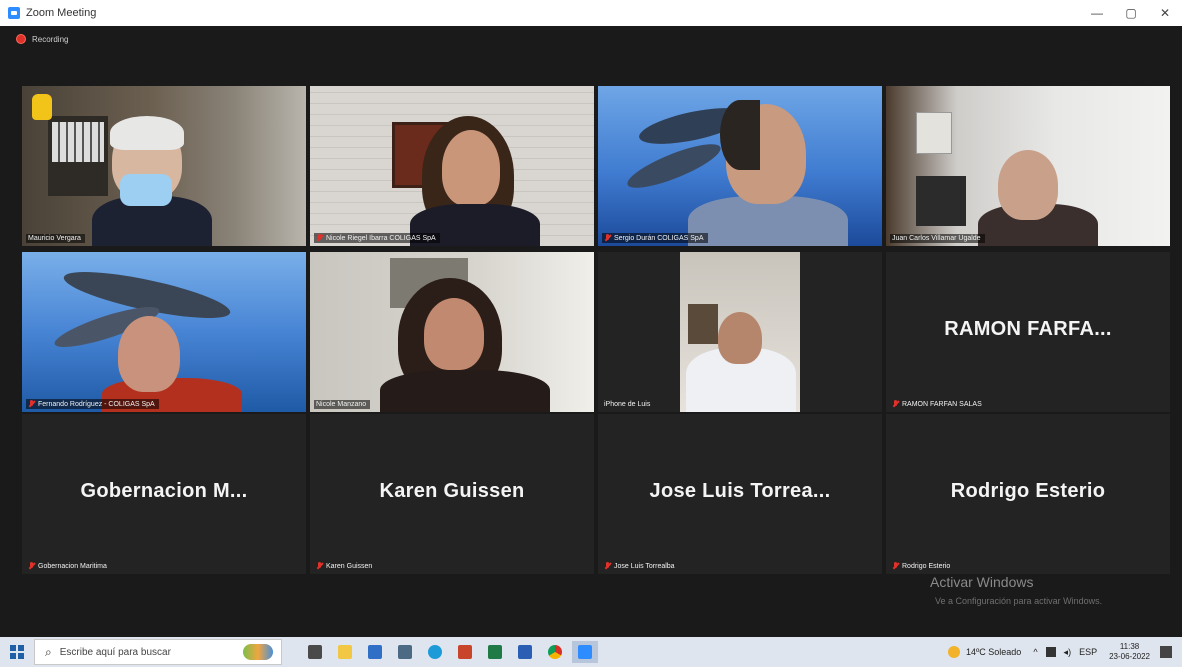  I want to click on video-tile-juan-carlos: Juan Carlos Villamar Ugalde, so click(1028, 166).